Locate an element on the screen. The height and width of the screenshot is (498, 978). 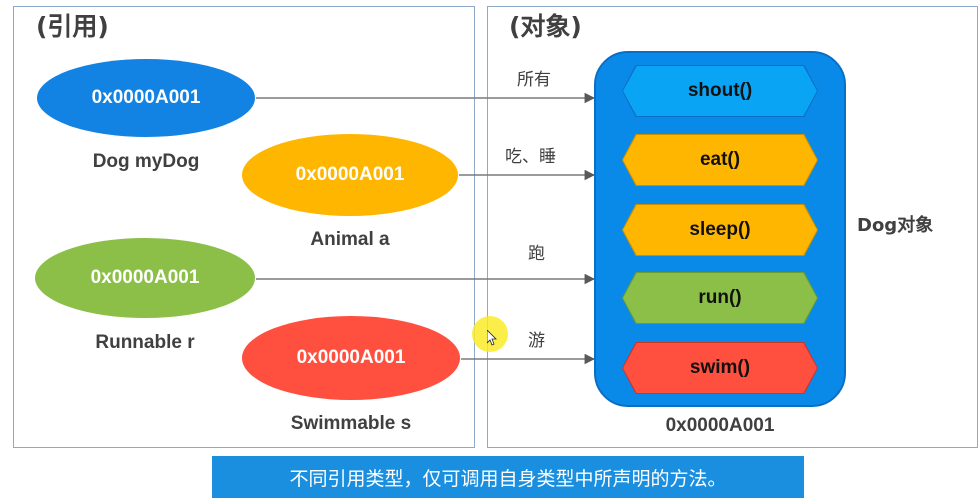
method-eat-label: eat() is located at coordinates (720, 159).